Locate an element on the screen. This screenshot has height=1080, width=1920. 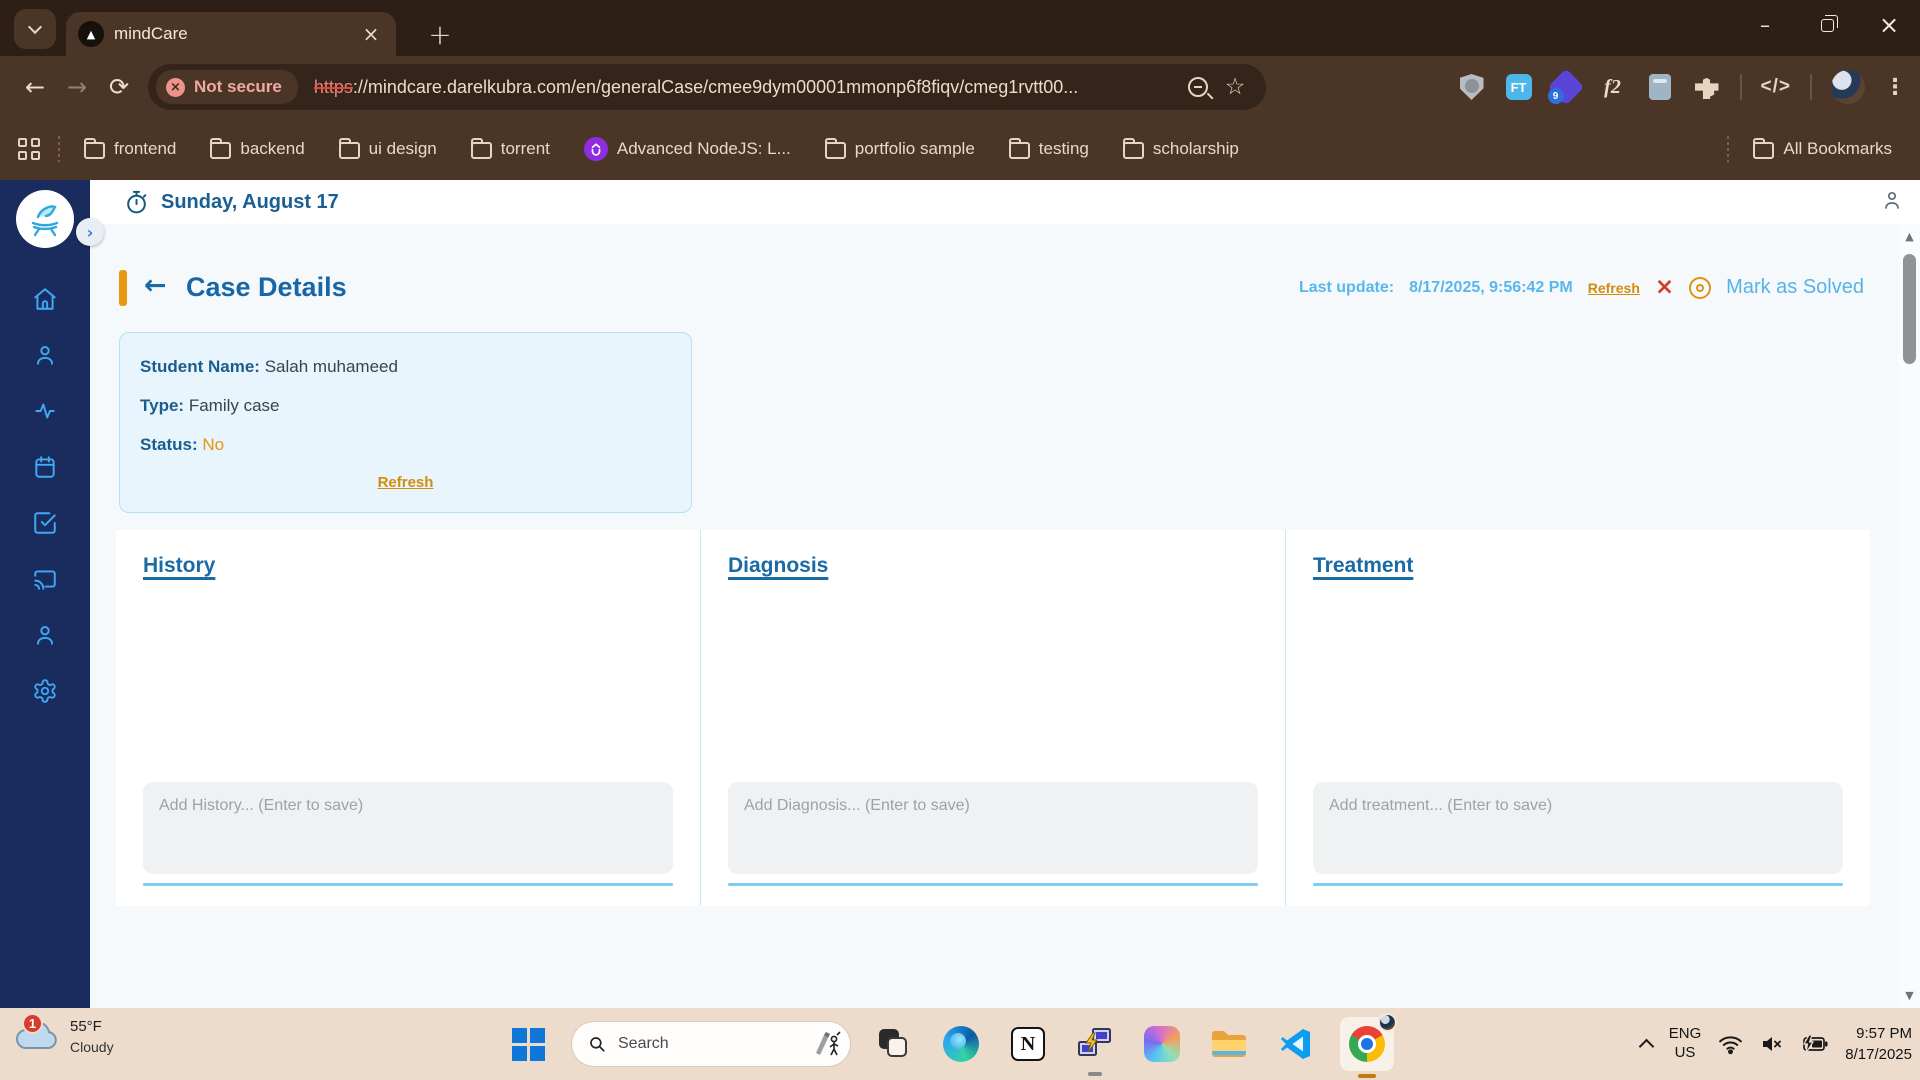
battery-charging-icon is located at coordinates (1814, 1044).